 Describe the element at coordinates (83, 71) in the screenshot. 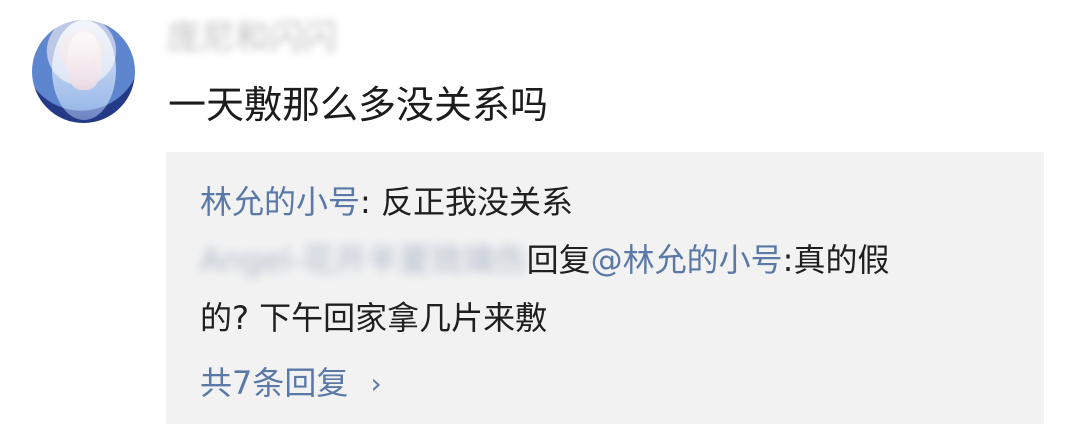

I see `avatar` at that location.